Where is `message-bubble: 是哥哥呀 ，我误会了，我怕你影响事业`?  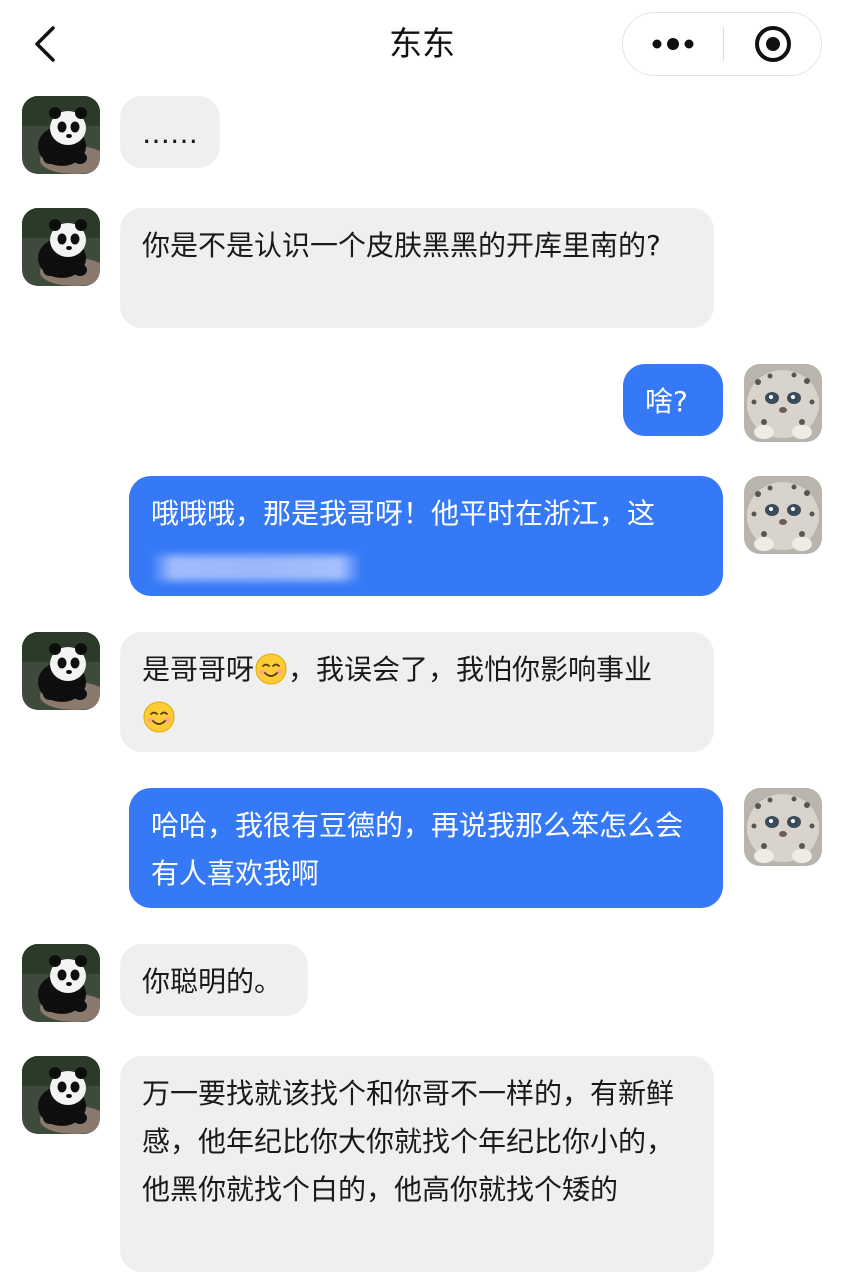
message-bubble: 是哥哥呀 ，我误会了，我怕你影响事业 is located at coordinates (417, 692).